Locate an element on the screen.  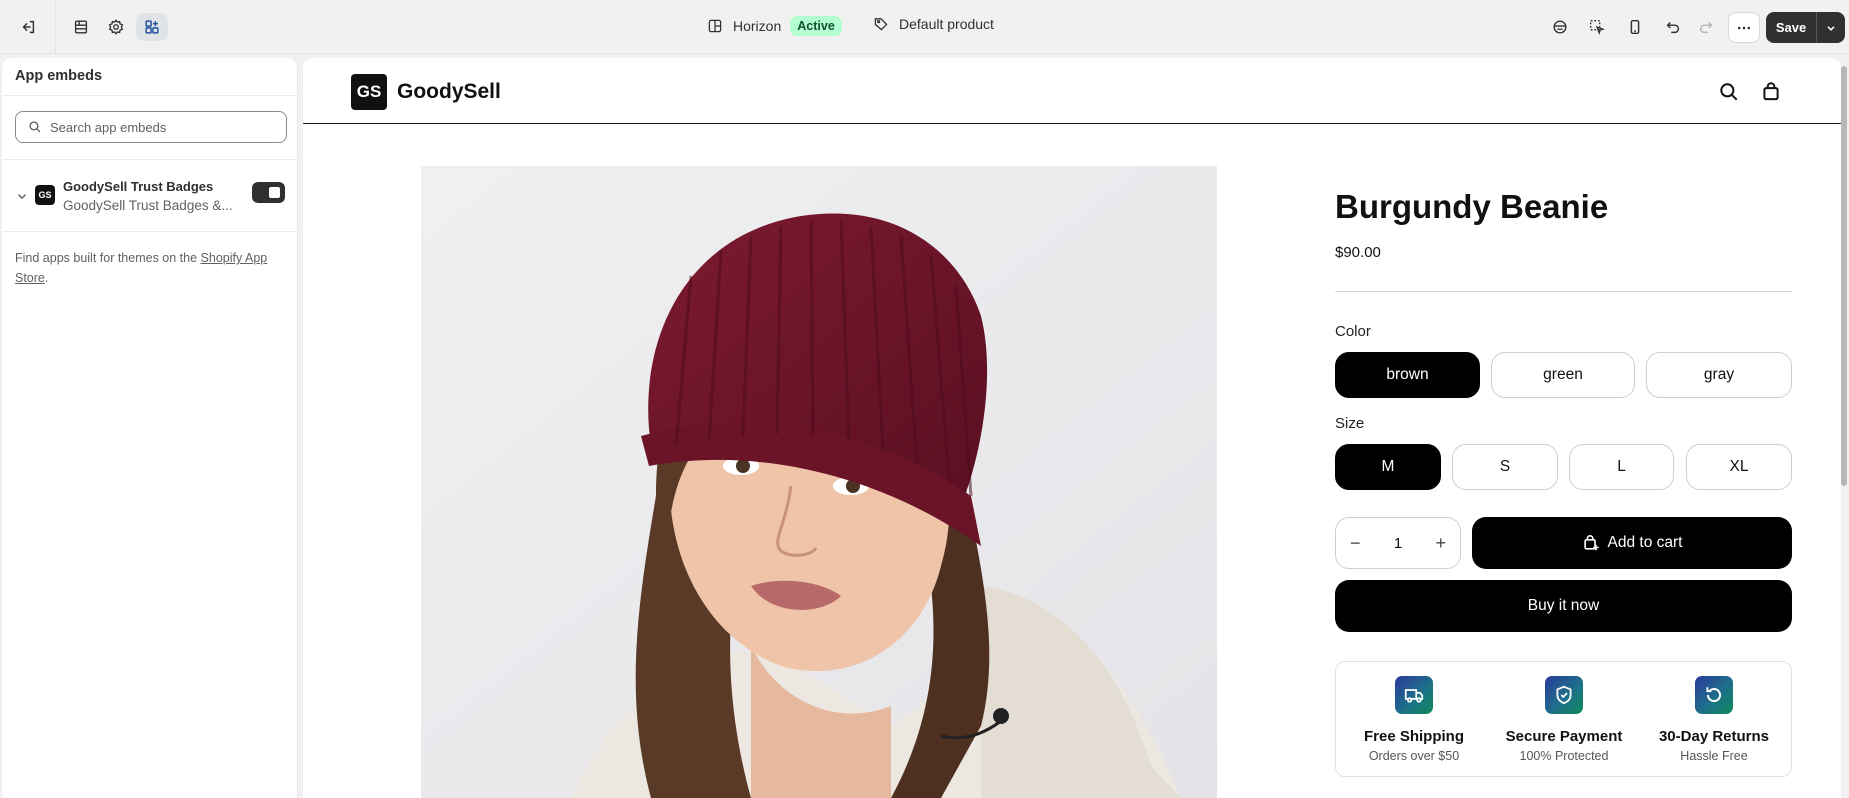
embed-toggle is located at coordinates (268, 192).